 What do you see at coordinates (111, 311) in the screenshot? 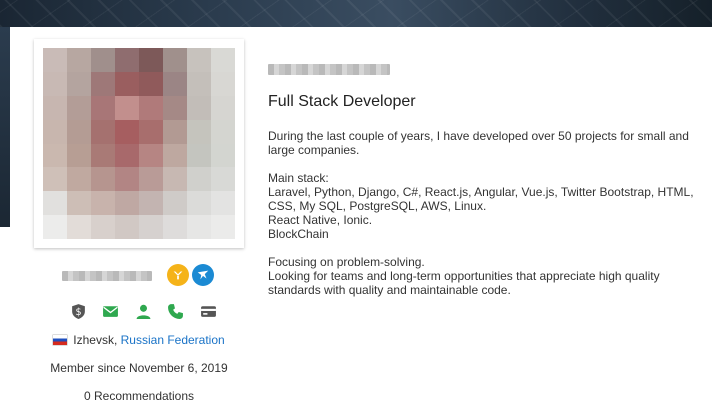
I see `email-icon` at bounding box center [111, 311].